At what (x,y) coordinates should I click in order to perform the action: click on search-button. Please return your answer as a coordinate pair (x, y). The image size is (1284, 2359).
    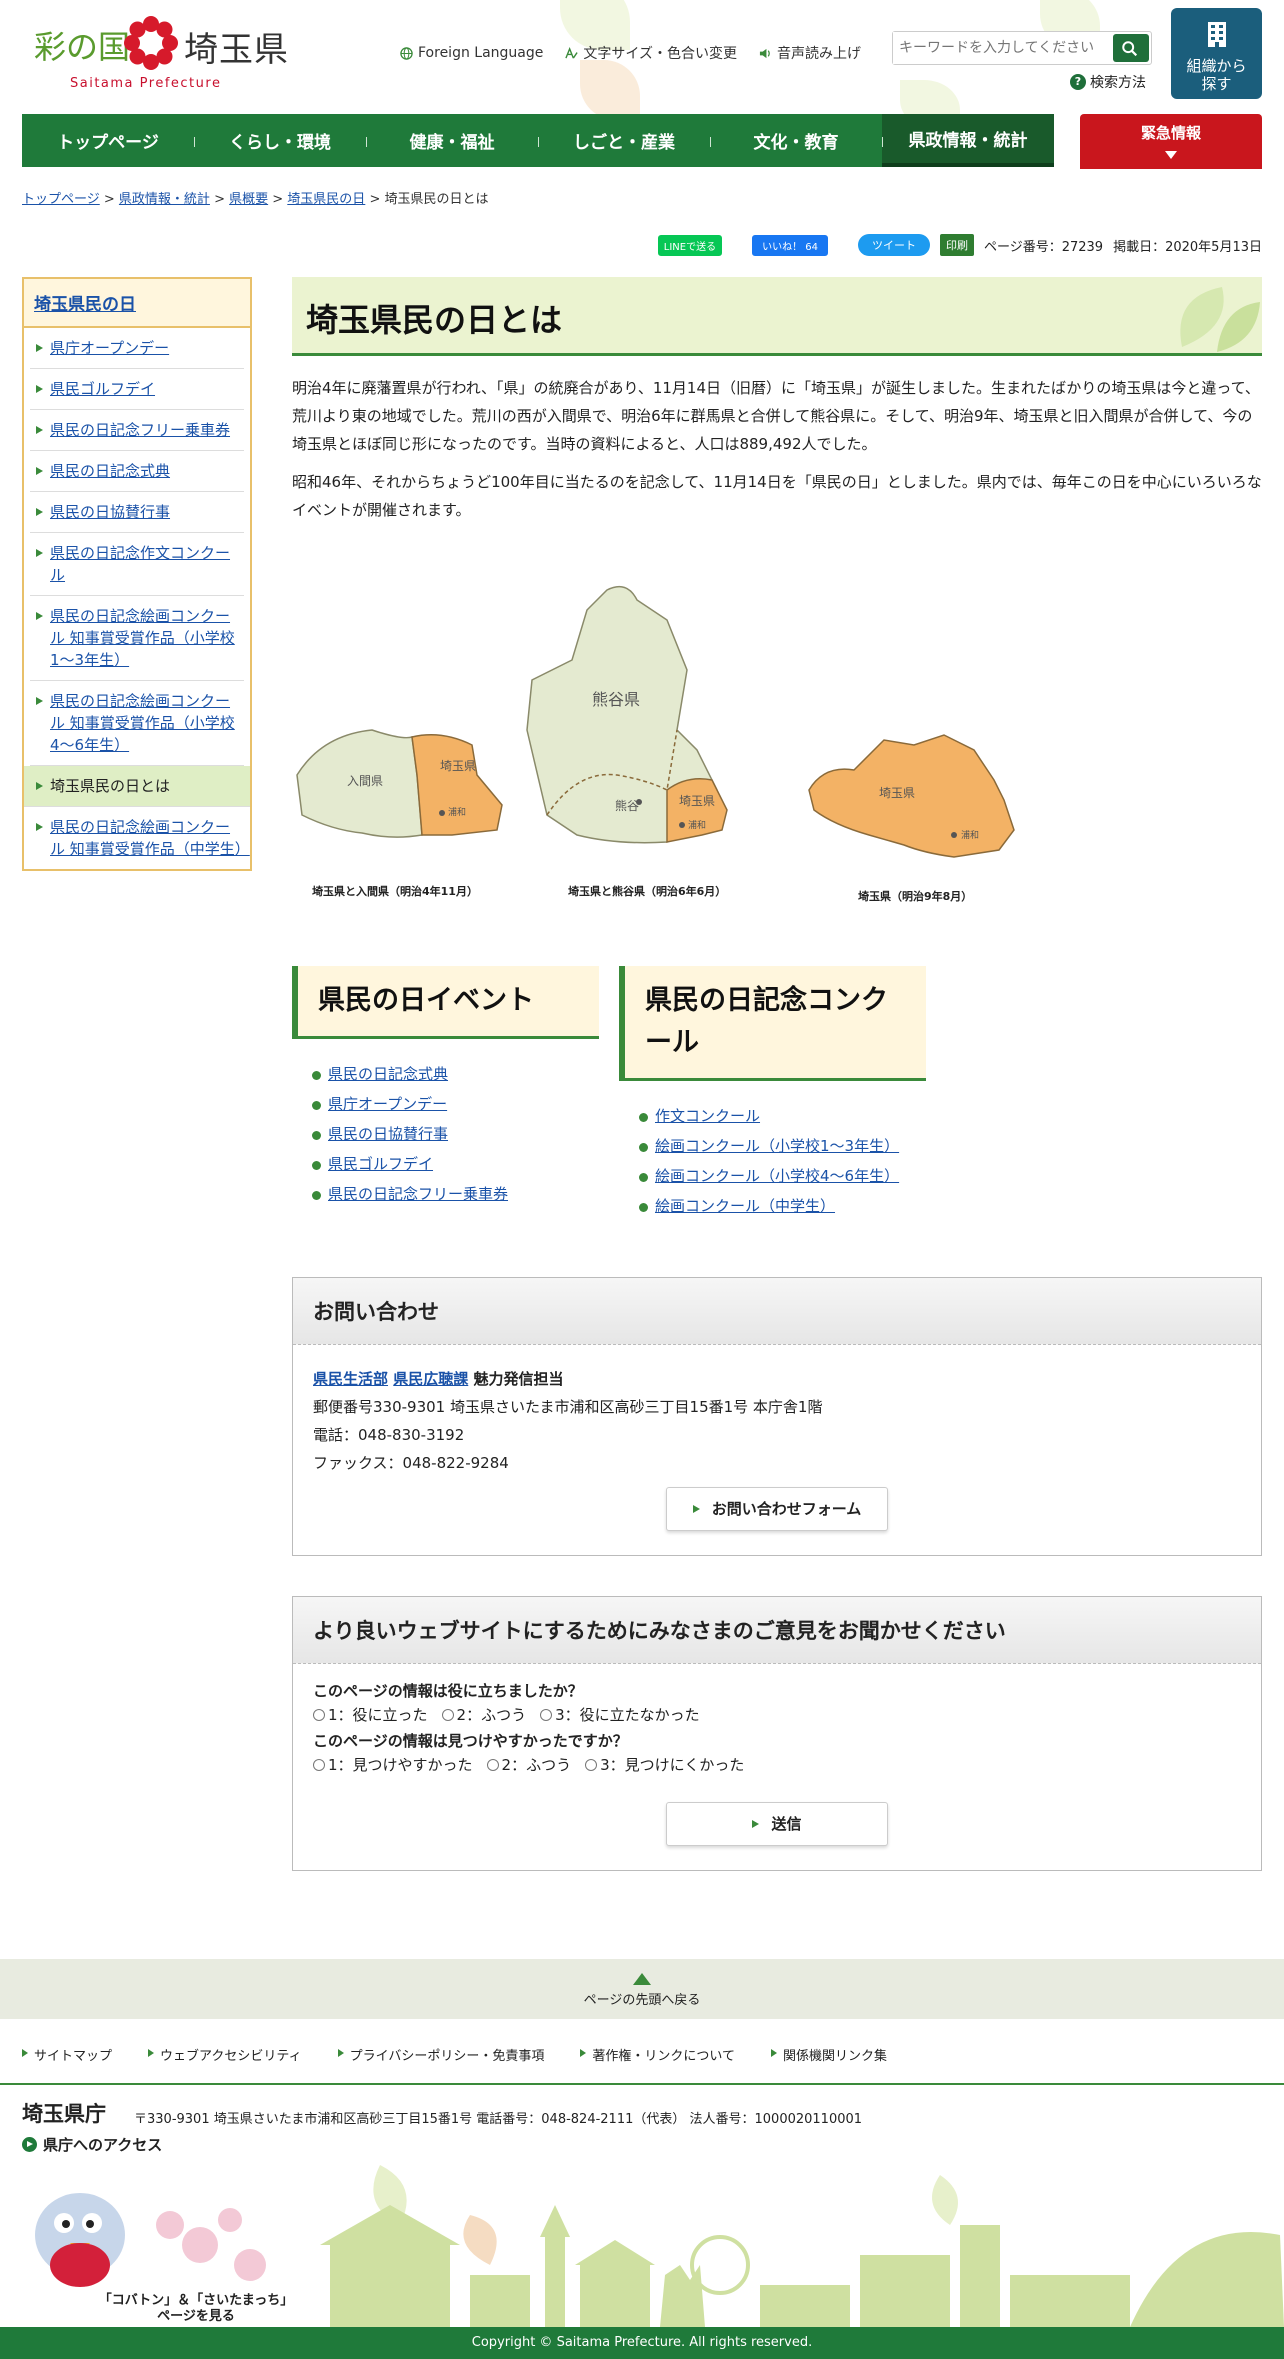
    Looking at the image, I should click on (1131, 48).